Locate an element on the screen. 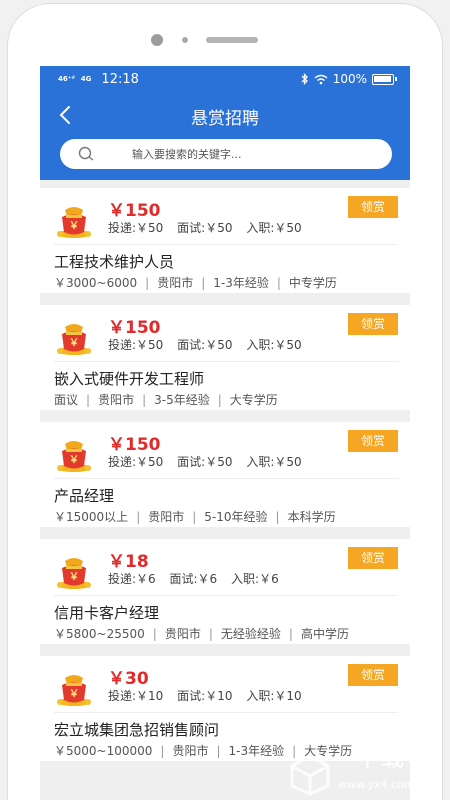 The height and width of the screenshot is (800, 450). reward-hire: 入职:￥10 is located at coordinates (274, 696).